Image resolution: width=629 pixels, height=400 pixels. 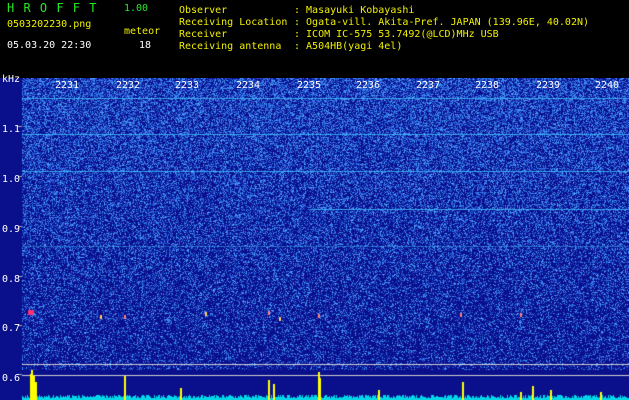 I want to click on time-label-2237: 2237, so click(x=428, y=85).